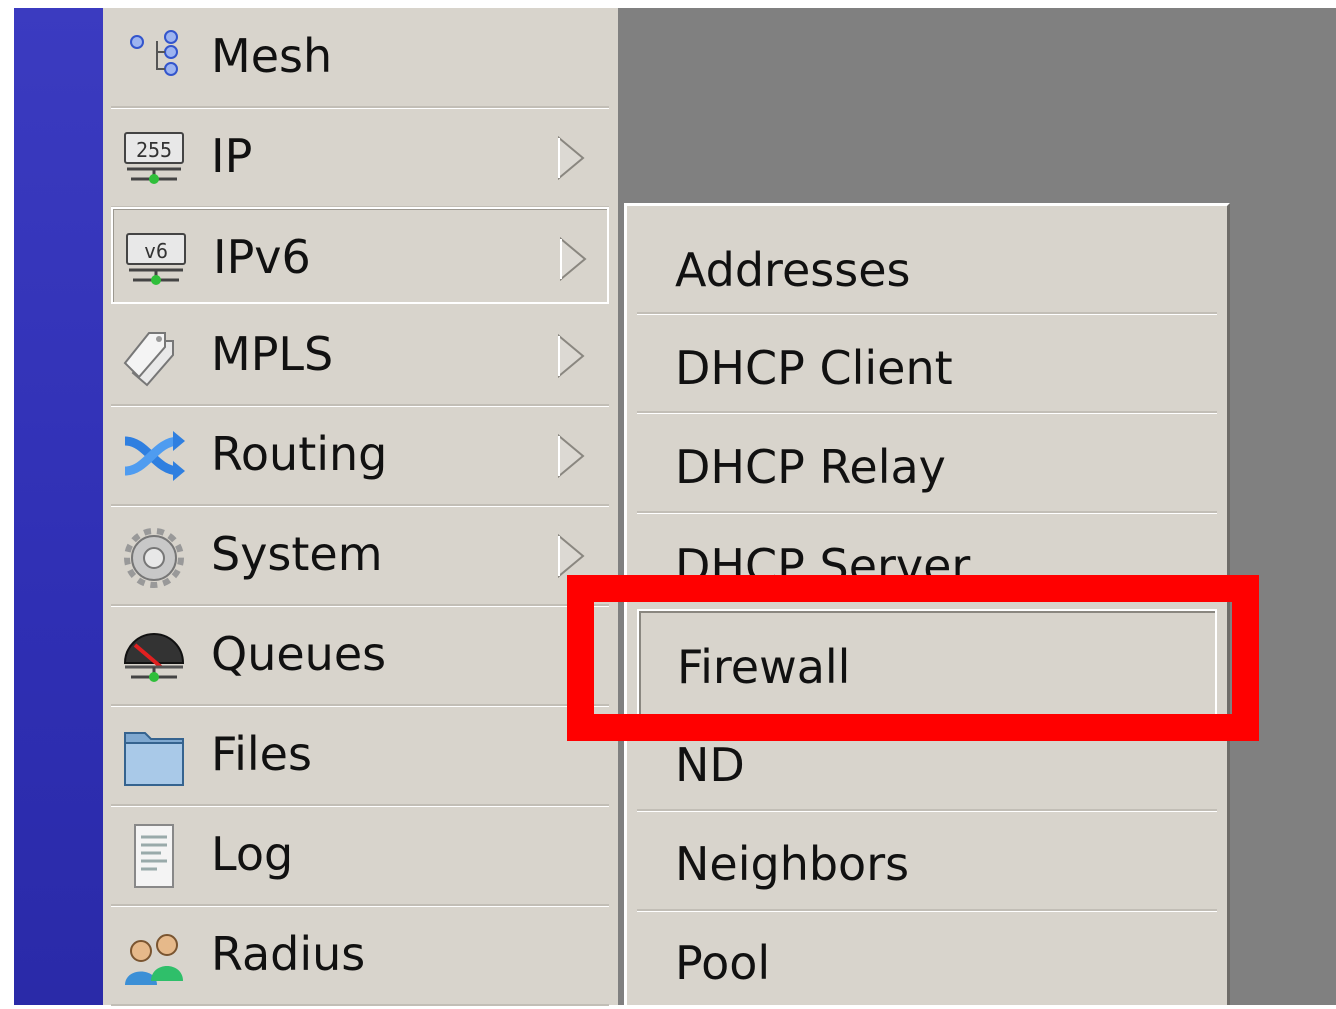  Describe the element at coordinates (360, 255) in the screenshot. I see `menu-item-ipv6: v6 IPv6` at that location.